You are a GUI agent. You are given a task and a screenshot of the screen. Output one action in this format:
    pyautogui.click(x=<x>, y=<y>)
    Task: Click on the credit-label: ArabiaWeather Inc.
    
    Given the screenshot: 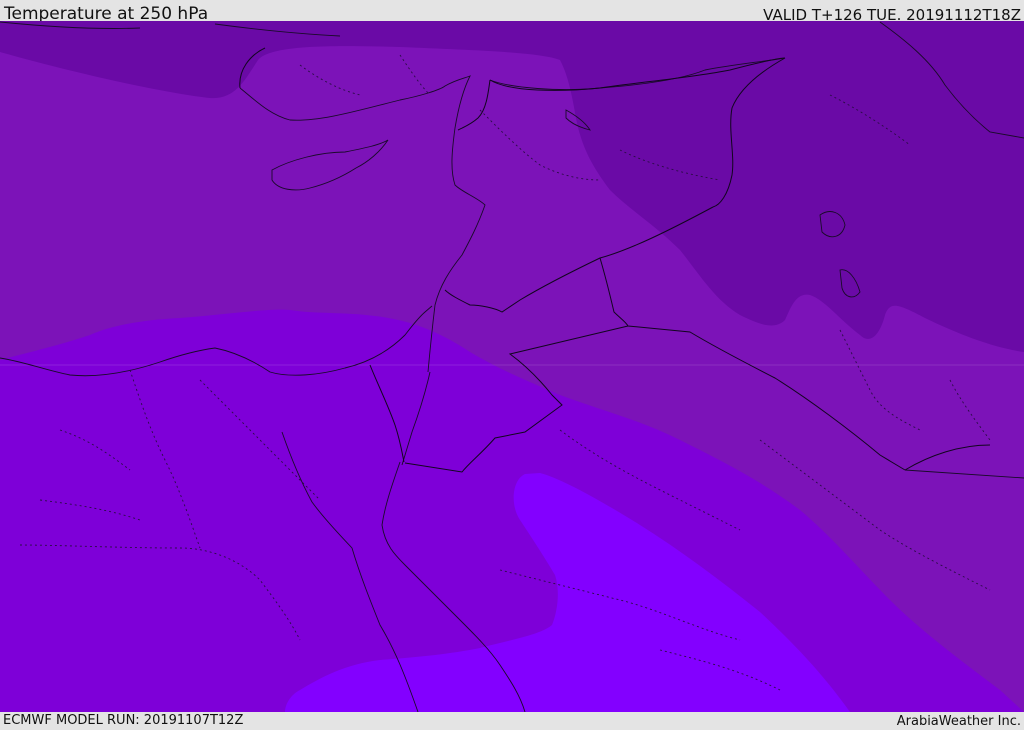 What is the action you would take?
    pyautogui.click(x=958, y=721)
    